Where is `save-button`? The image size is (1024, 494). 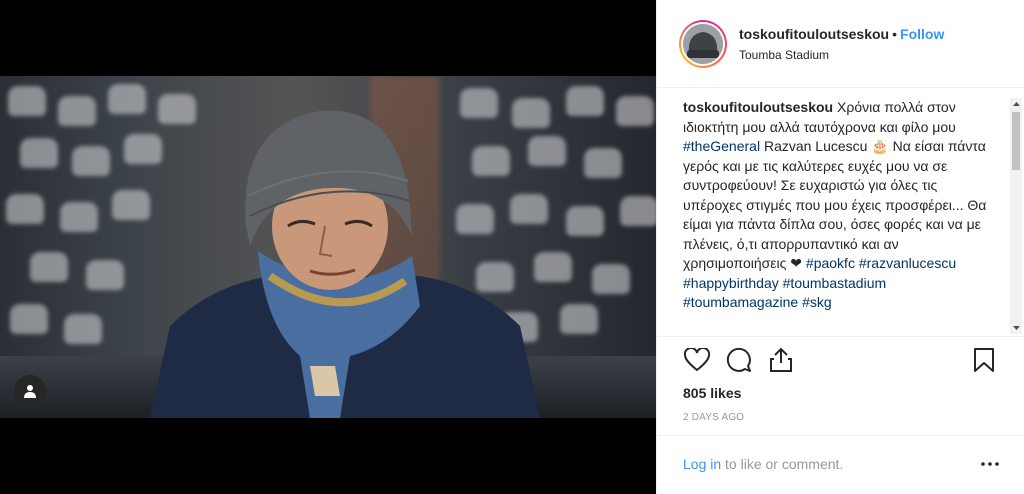
save-button is located at coordinates (984, 360).